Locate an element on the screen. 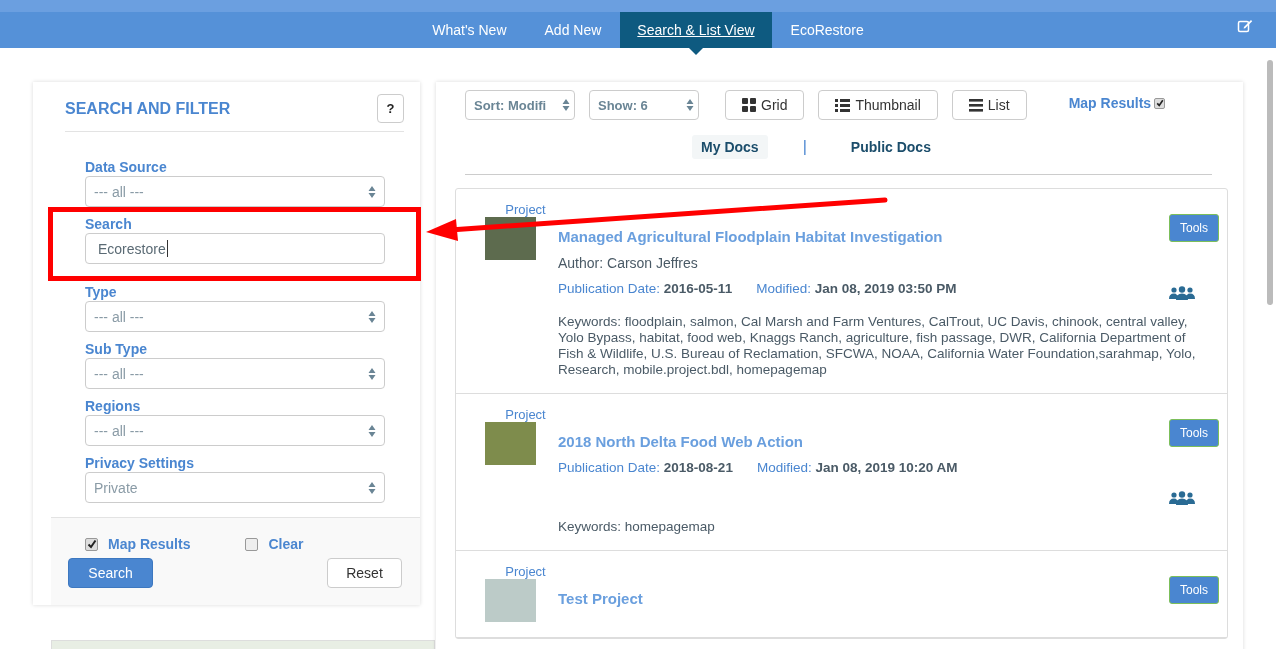 This screenshot has width=1276, height=649. list-icon is located at coordinates (843, 105).